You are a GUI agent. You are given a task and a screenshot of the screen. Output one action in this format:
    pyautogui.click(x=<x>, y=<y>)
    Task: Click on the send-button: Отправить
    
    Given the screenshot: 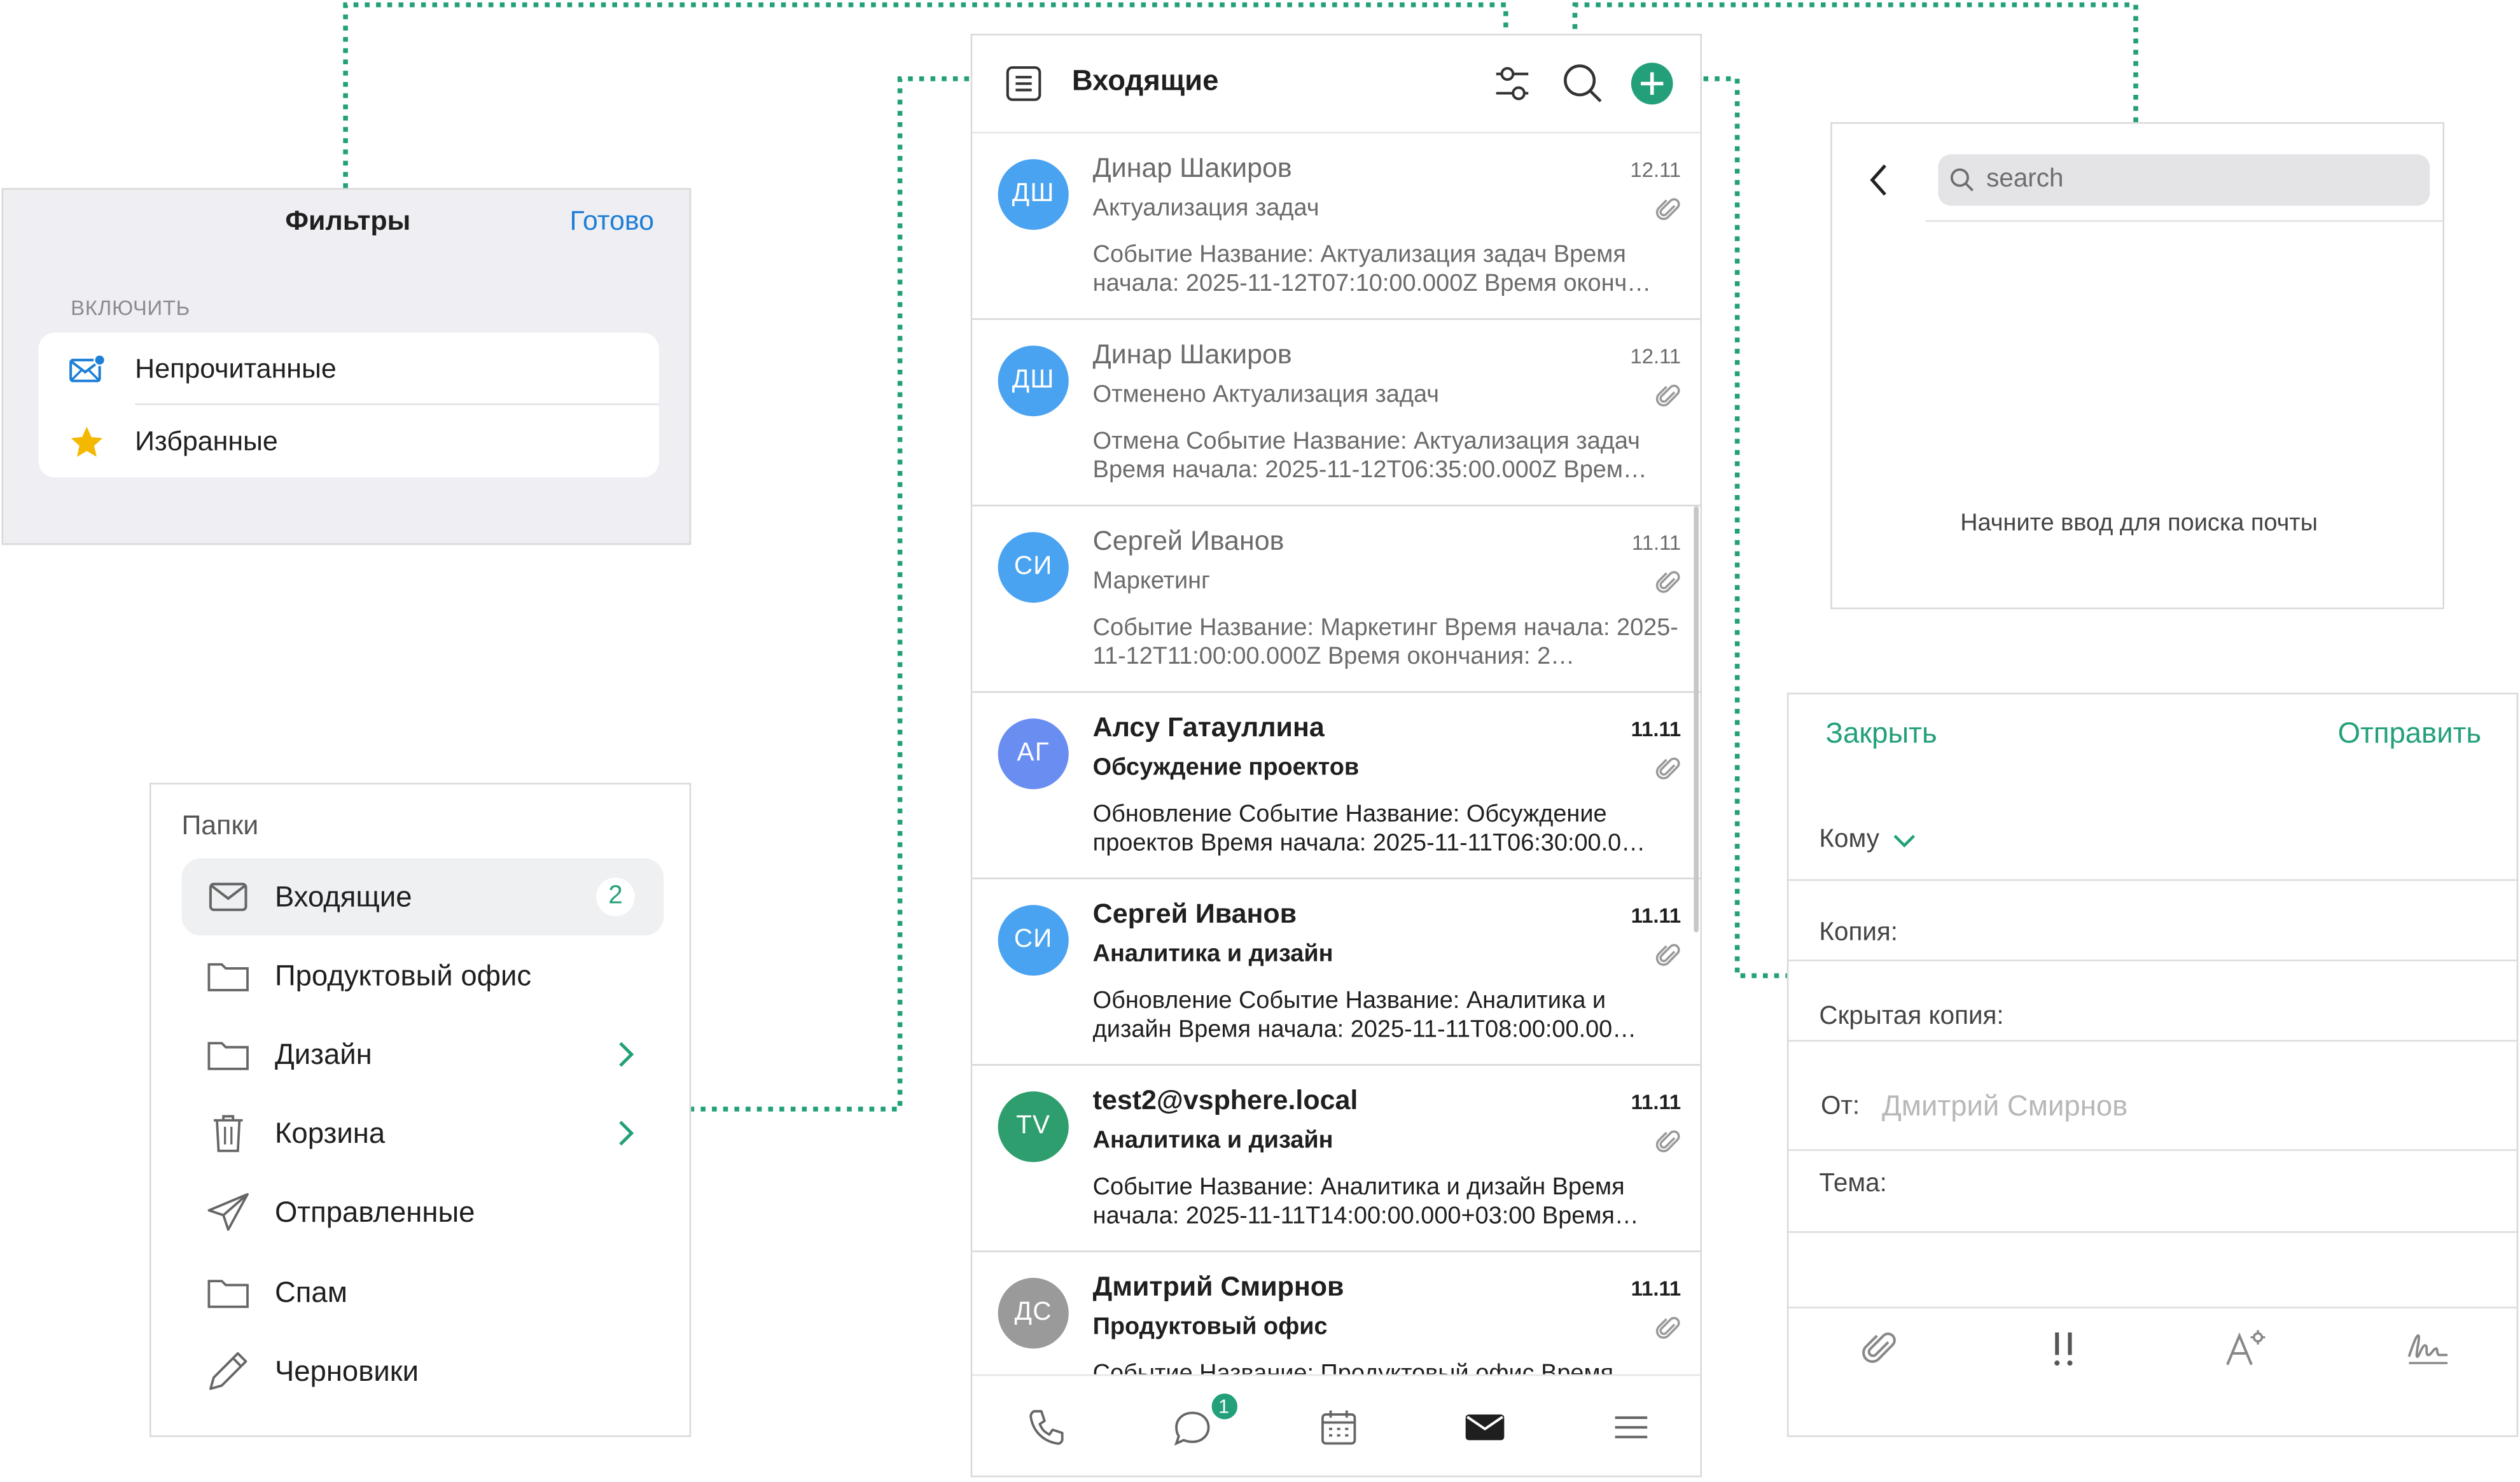 What is the action you would take?
    pyautogui.click(x=2409, y=734)
    